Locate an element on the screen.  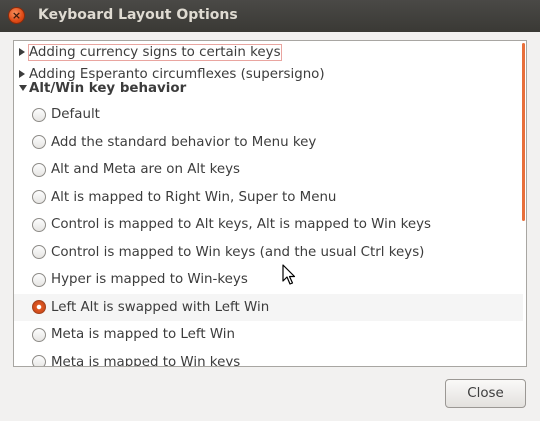
tree-group-row: Alt/Win key behavior is located at coordinates (268, 88).